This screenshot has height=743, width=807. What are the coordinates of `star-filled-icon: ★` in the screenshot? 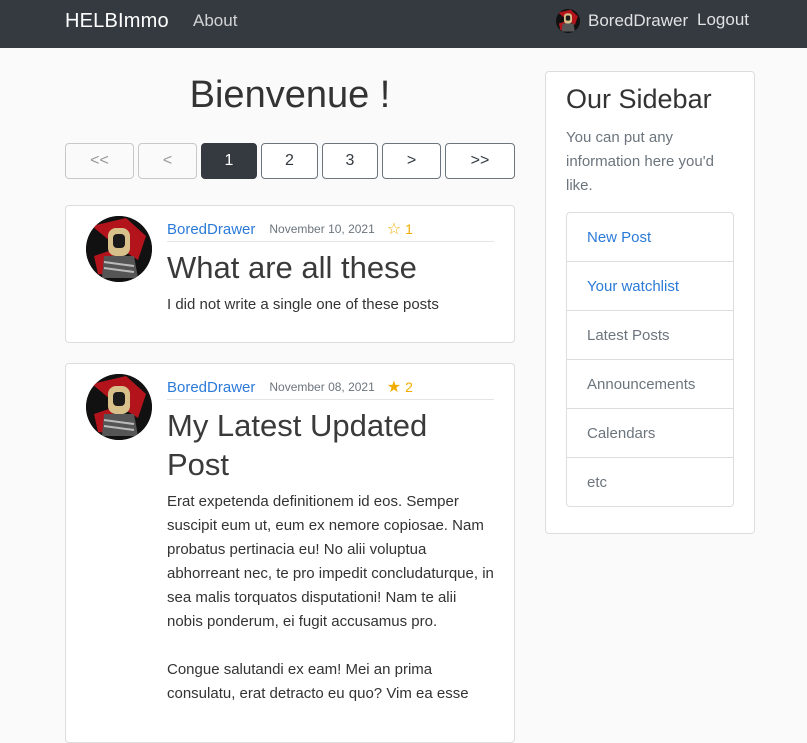 It's located at (394, 387).